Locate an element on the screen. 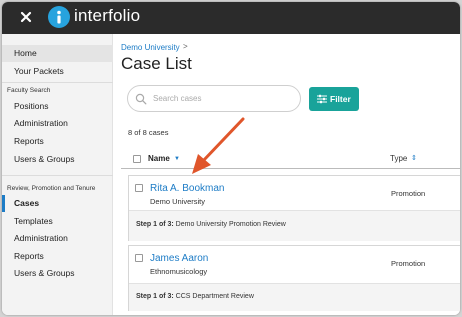  header-divider is located at coordinates (290, 168).